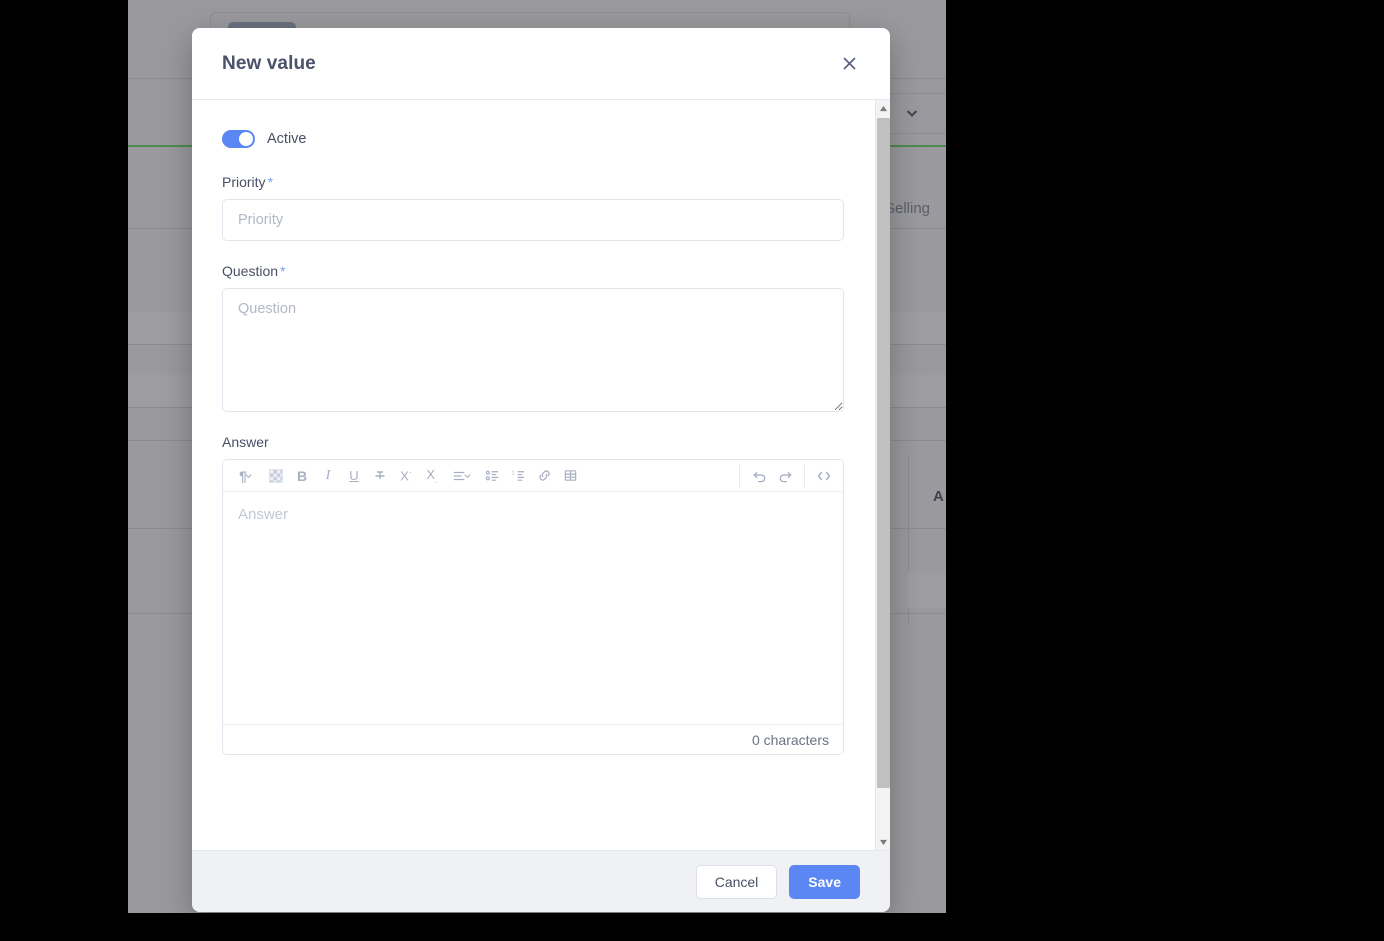 This screenshot has height=941, width=1384. I want to click on question-label-text: Question, so click(250, 271).